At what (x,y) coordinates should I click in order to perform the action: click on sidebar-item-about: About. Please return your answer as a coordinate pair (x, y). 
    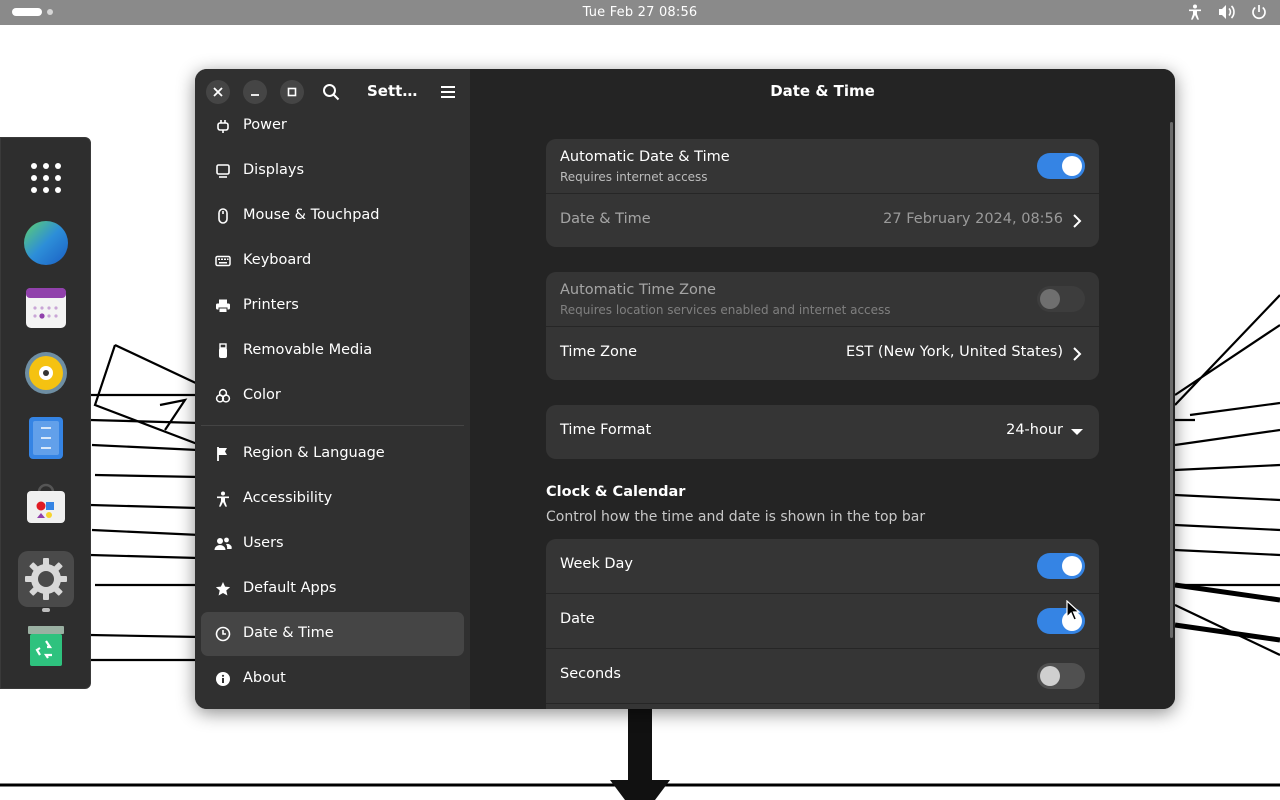
    Looking at the image, I should click on (332, 679).